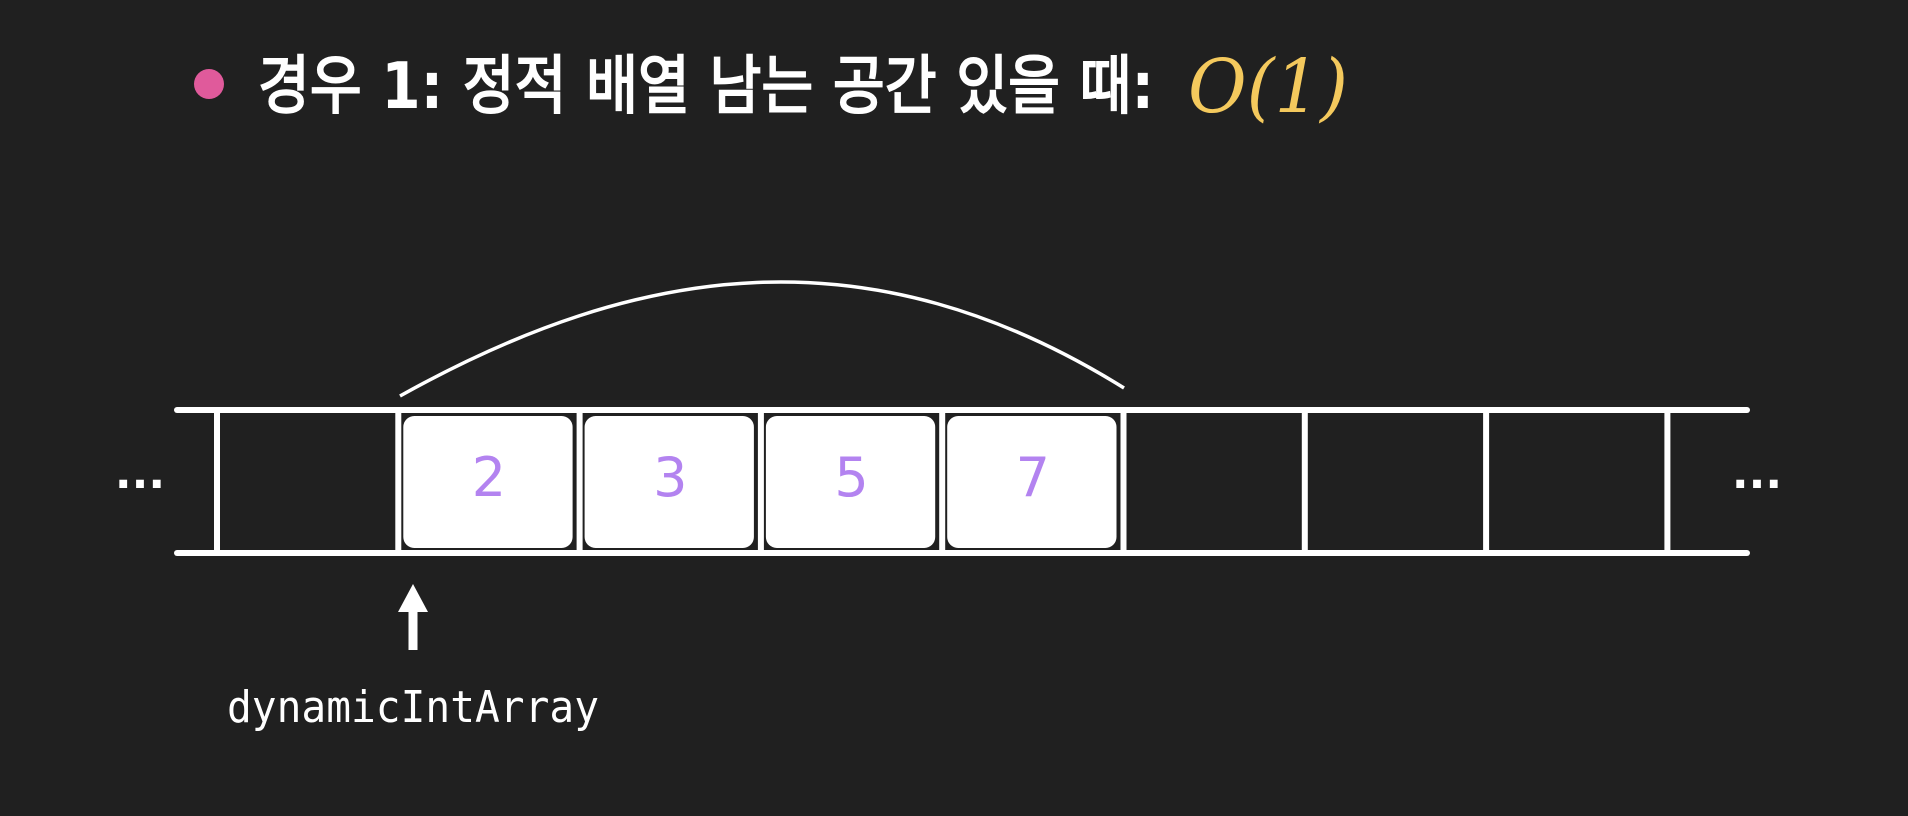 This screenshot has height=816, width=1908. I want to click on array-cells: 2 3 5 7, so click(942, 481).